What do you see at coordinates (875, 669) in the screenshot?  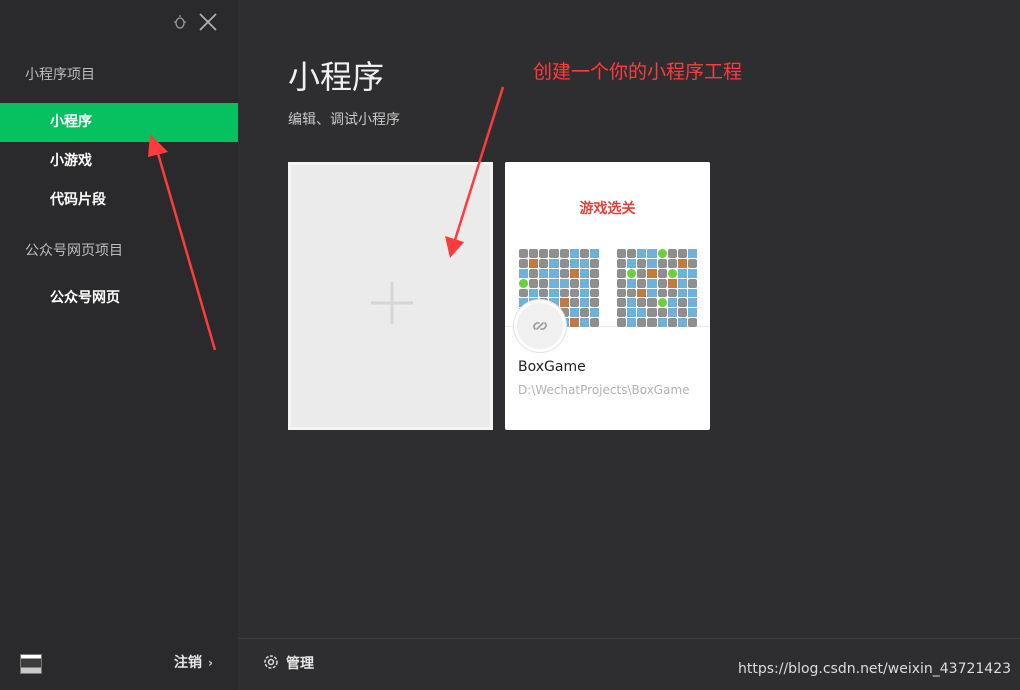 I see `watermark: https://blog.csdn.net/weixin_43721423` at bounding box center [875, 669].